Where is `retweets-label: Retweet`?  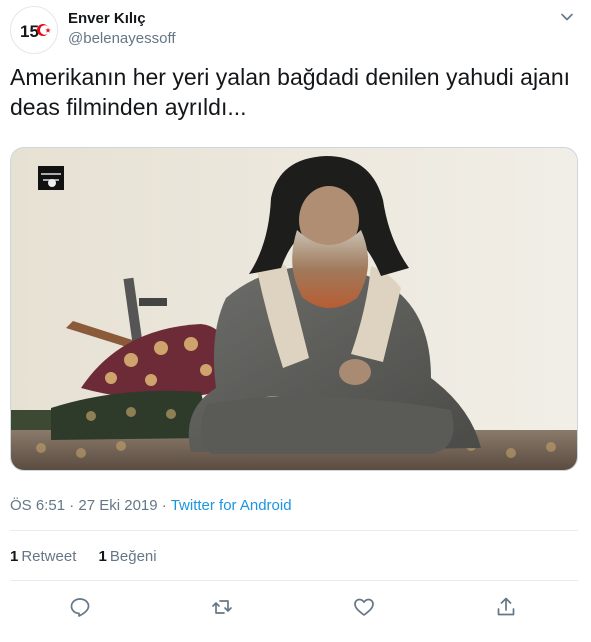 retweets-label: Retweet is located at coordinates (49, 556).